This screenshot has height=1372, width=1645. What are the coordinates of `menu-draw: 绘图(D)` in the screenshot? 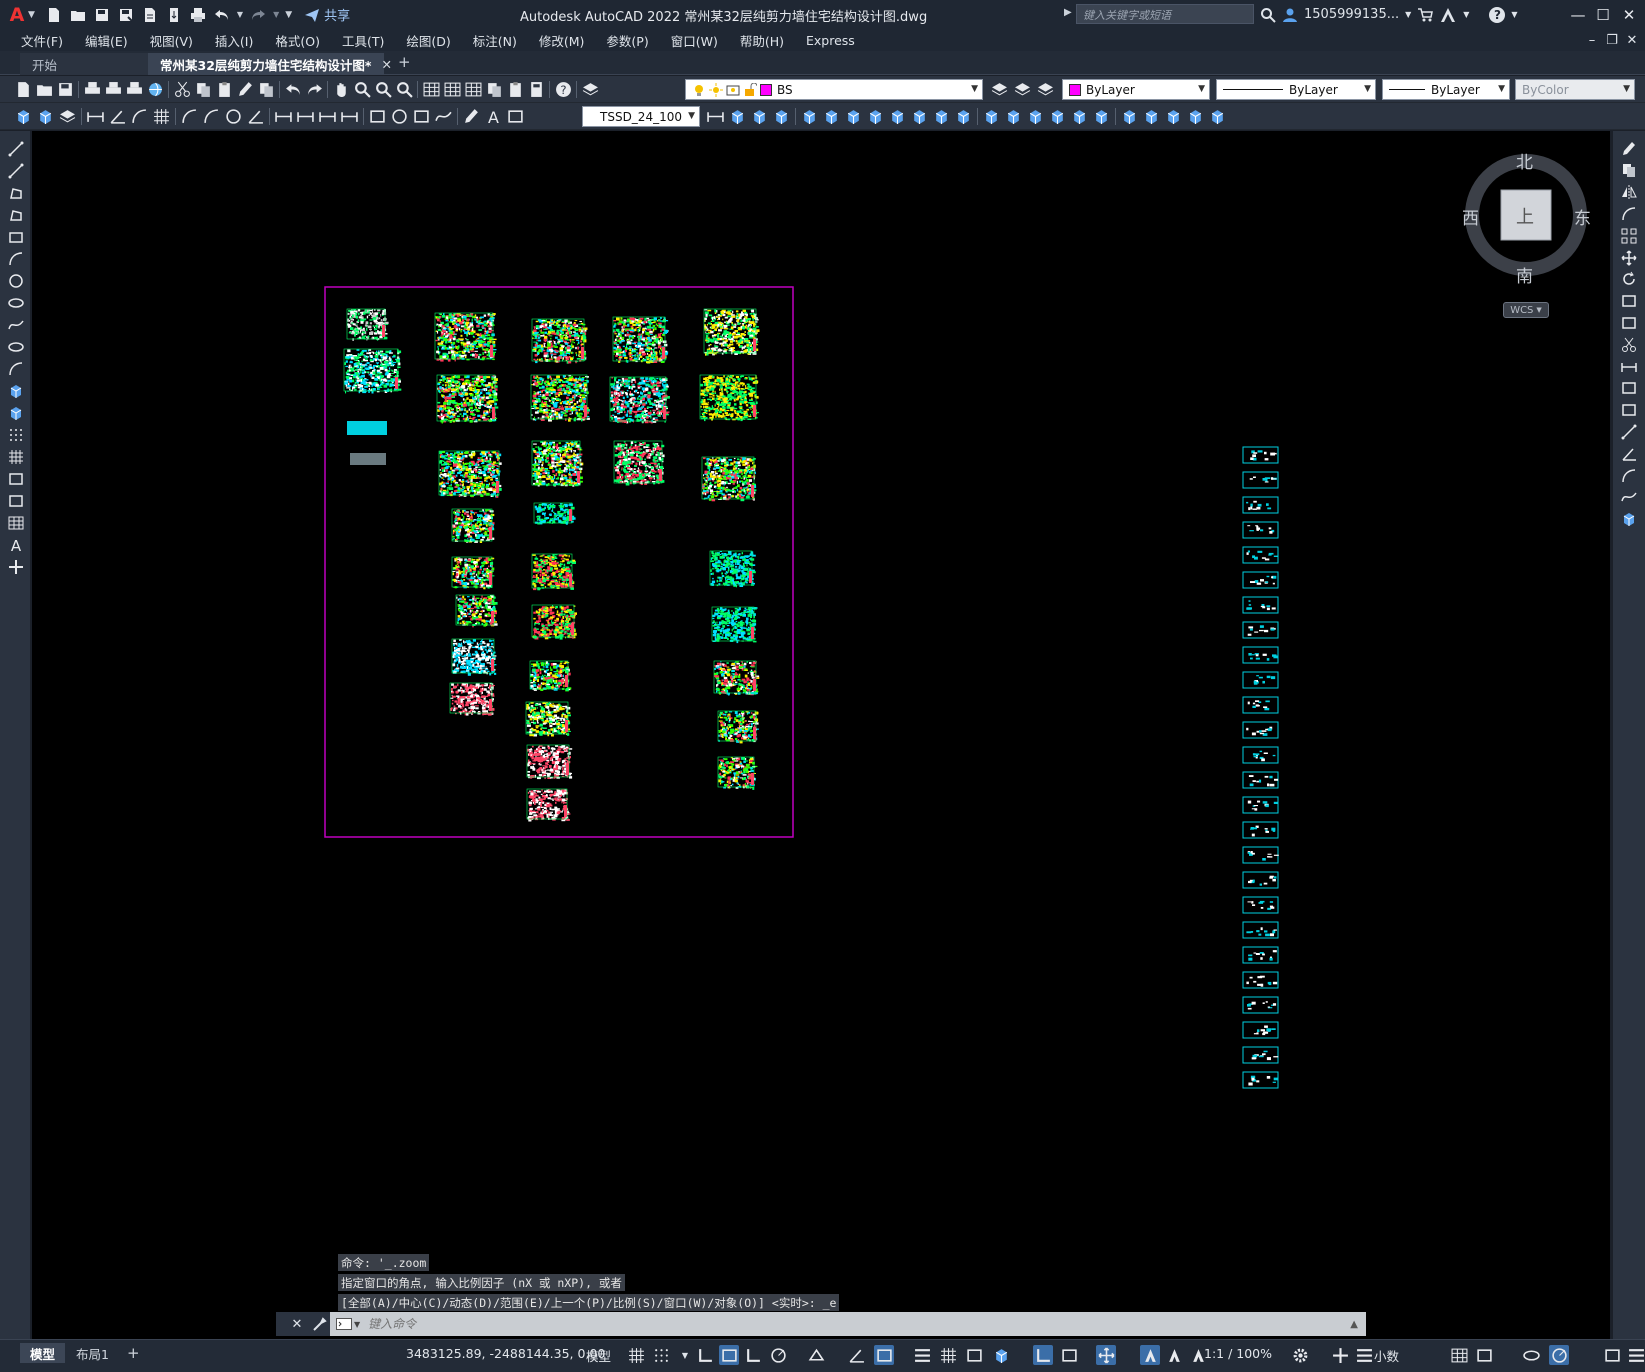 It's located at (428, 40).